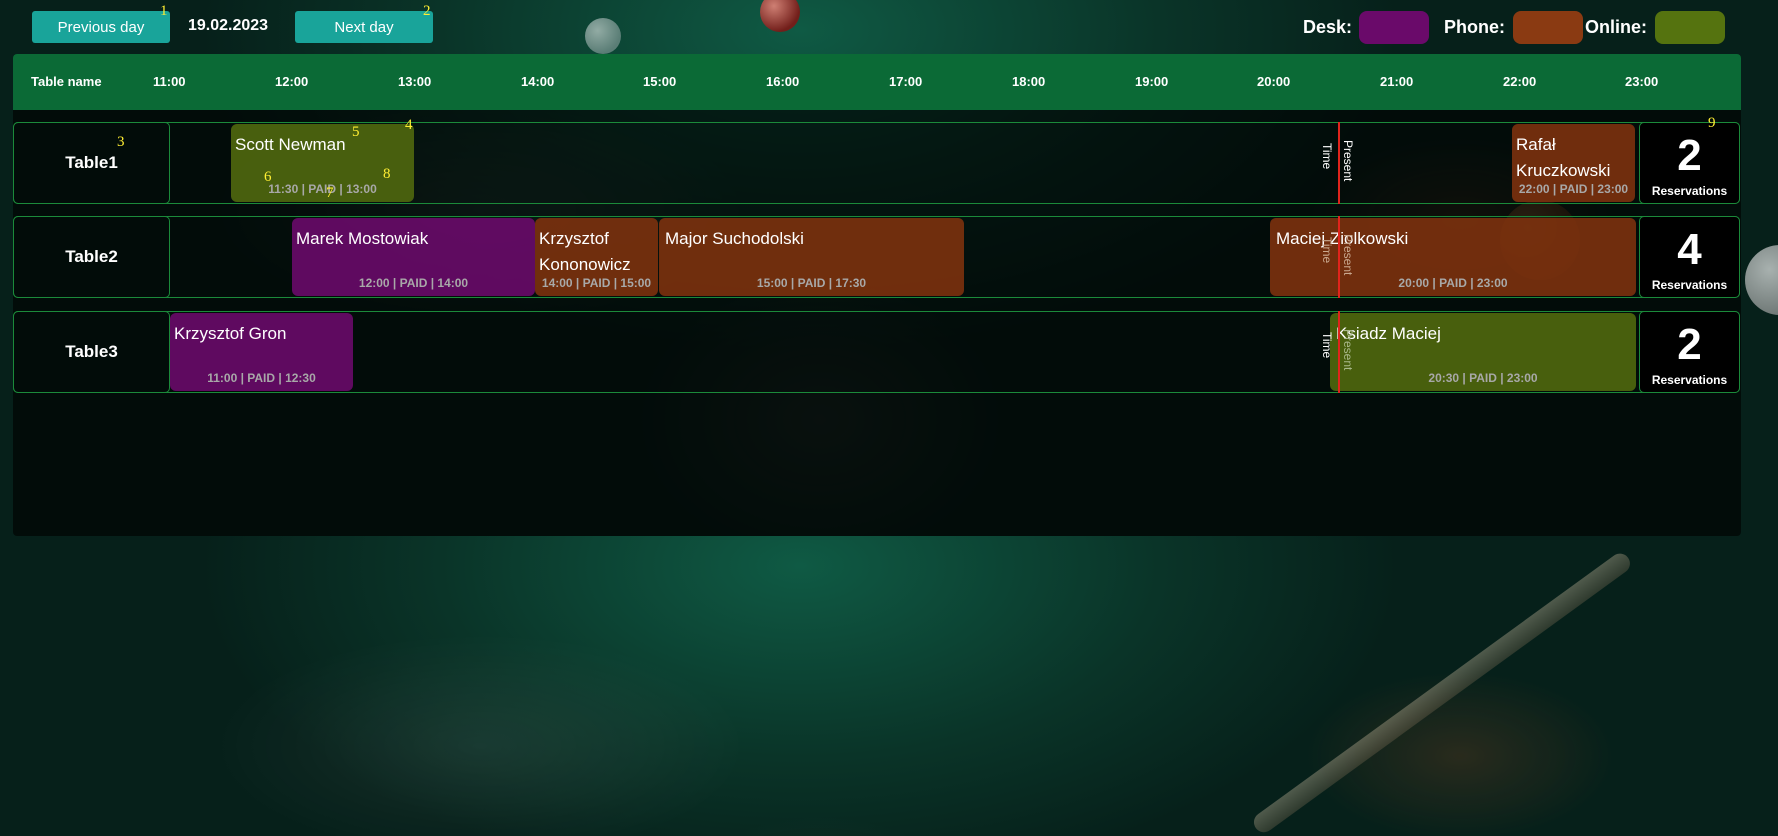  Describe the element at coordinates (261, 378) in the screenshot. I see `reservation-time-status: 11:00 | PAID | 12:30` at that location.